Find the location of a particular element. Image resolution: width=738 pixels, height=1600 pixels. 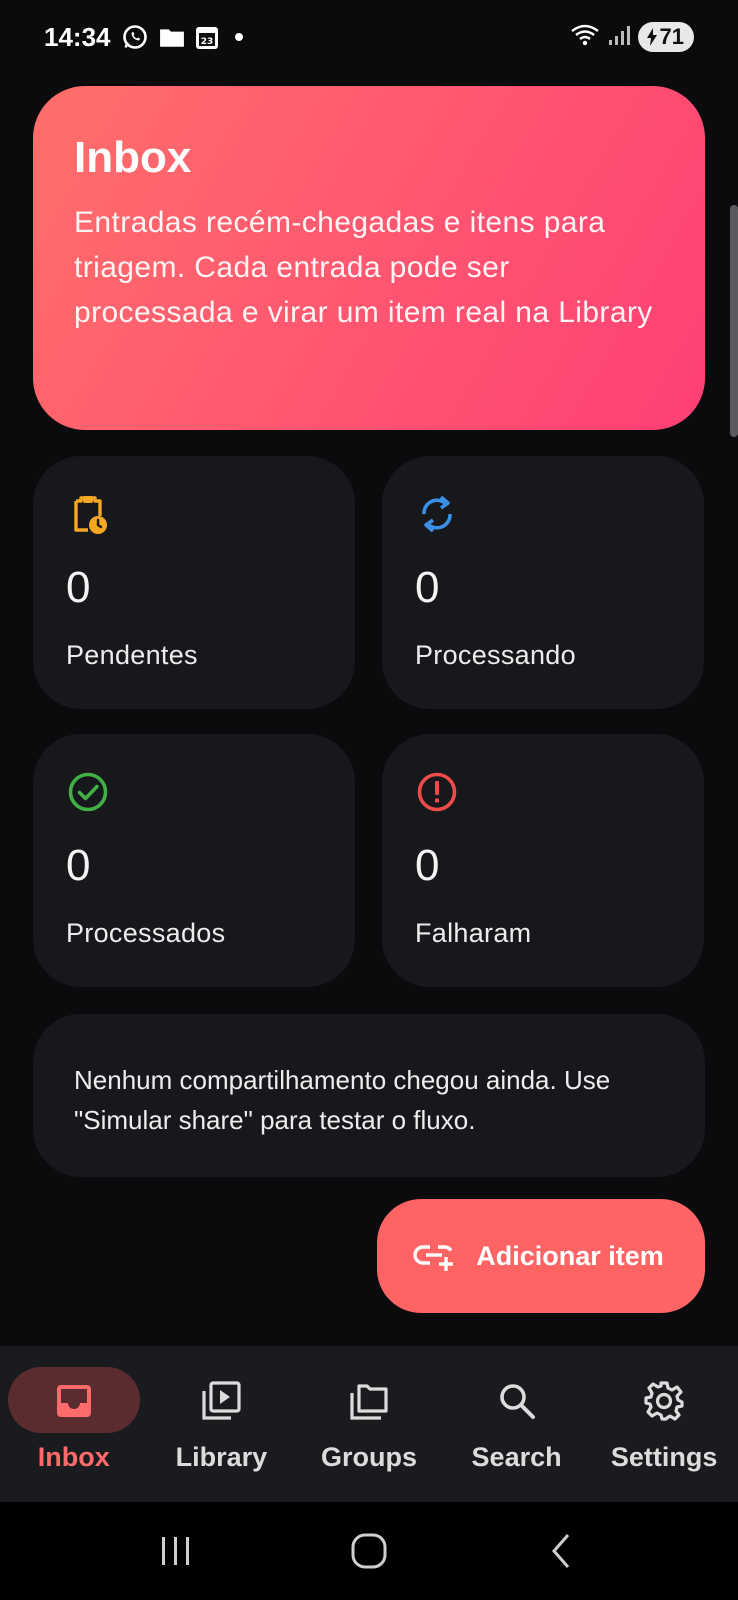

calendar-icon: 23 is located at coordinates (207, 37).